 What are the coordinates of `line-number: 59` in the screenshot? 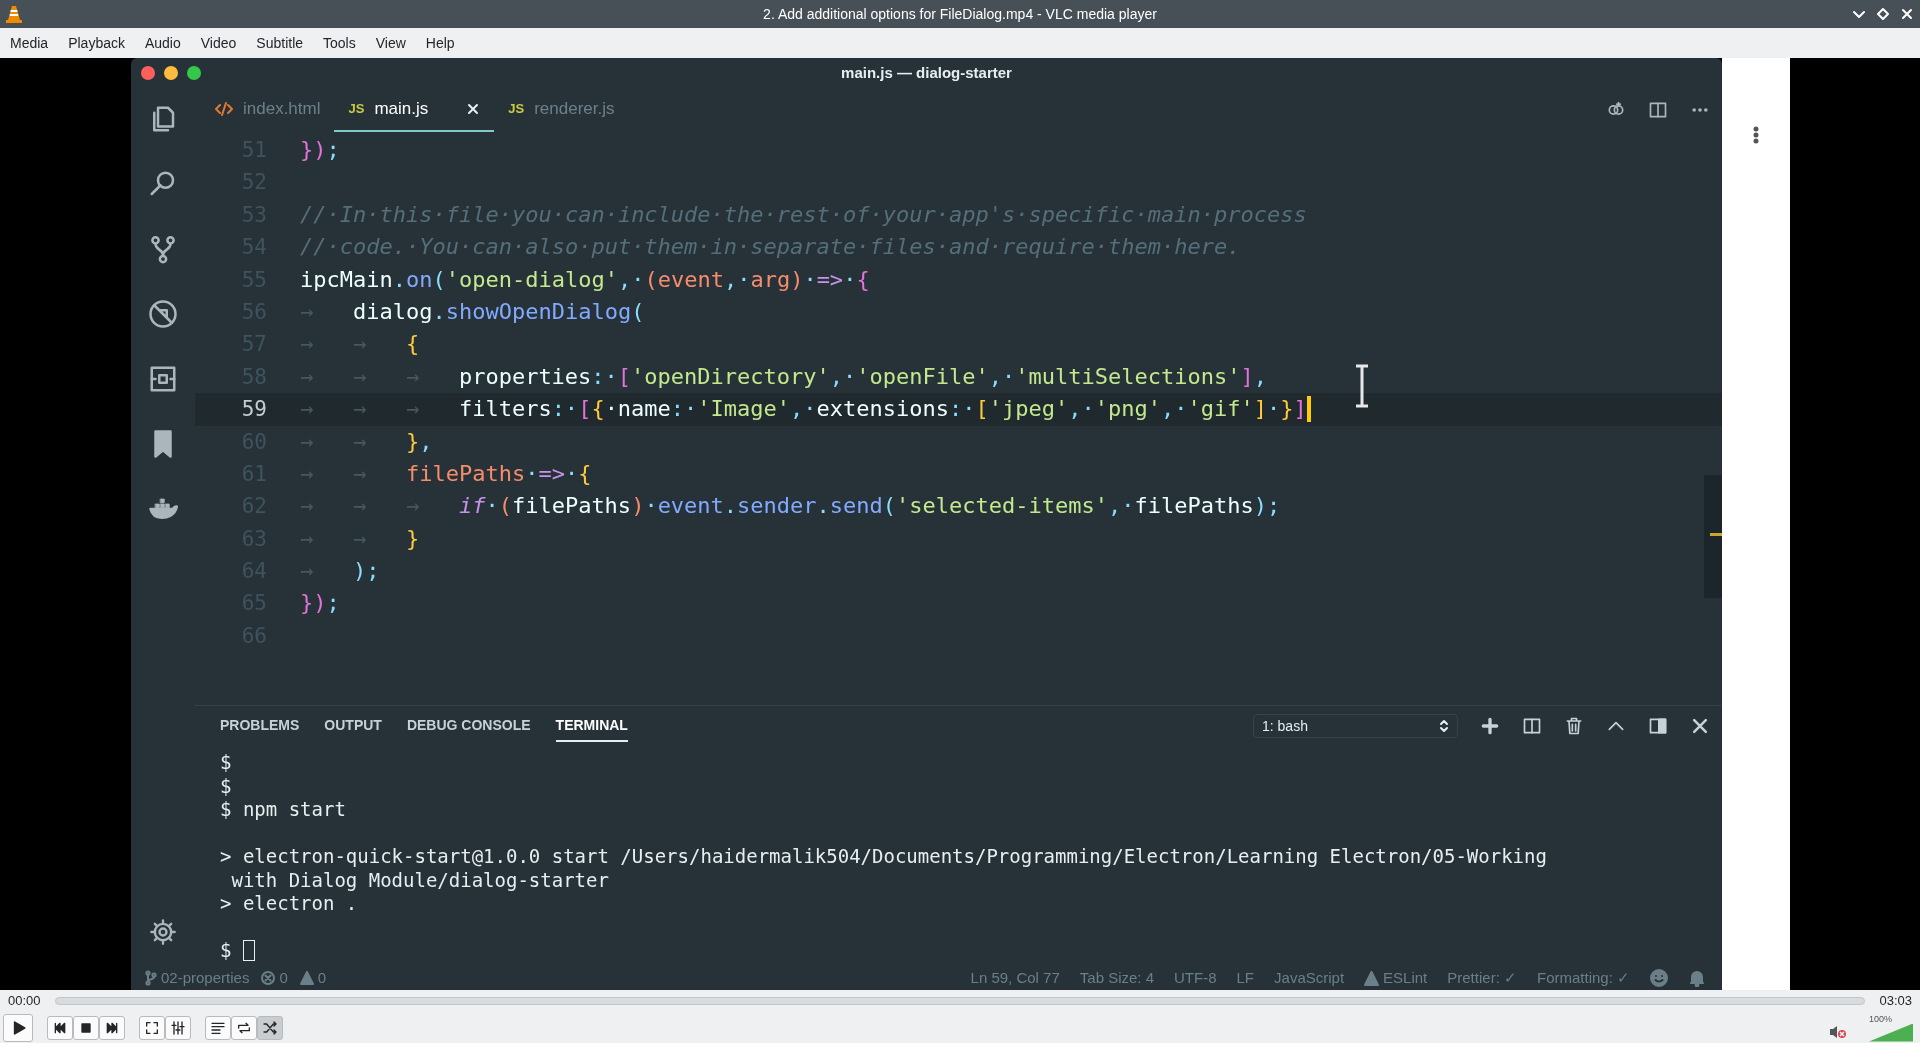 It's located at (253, 410).